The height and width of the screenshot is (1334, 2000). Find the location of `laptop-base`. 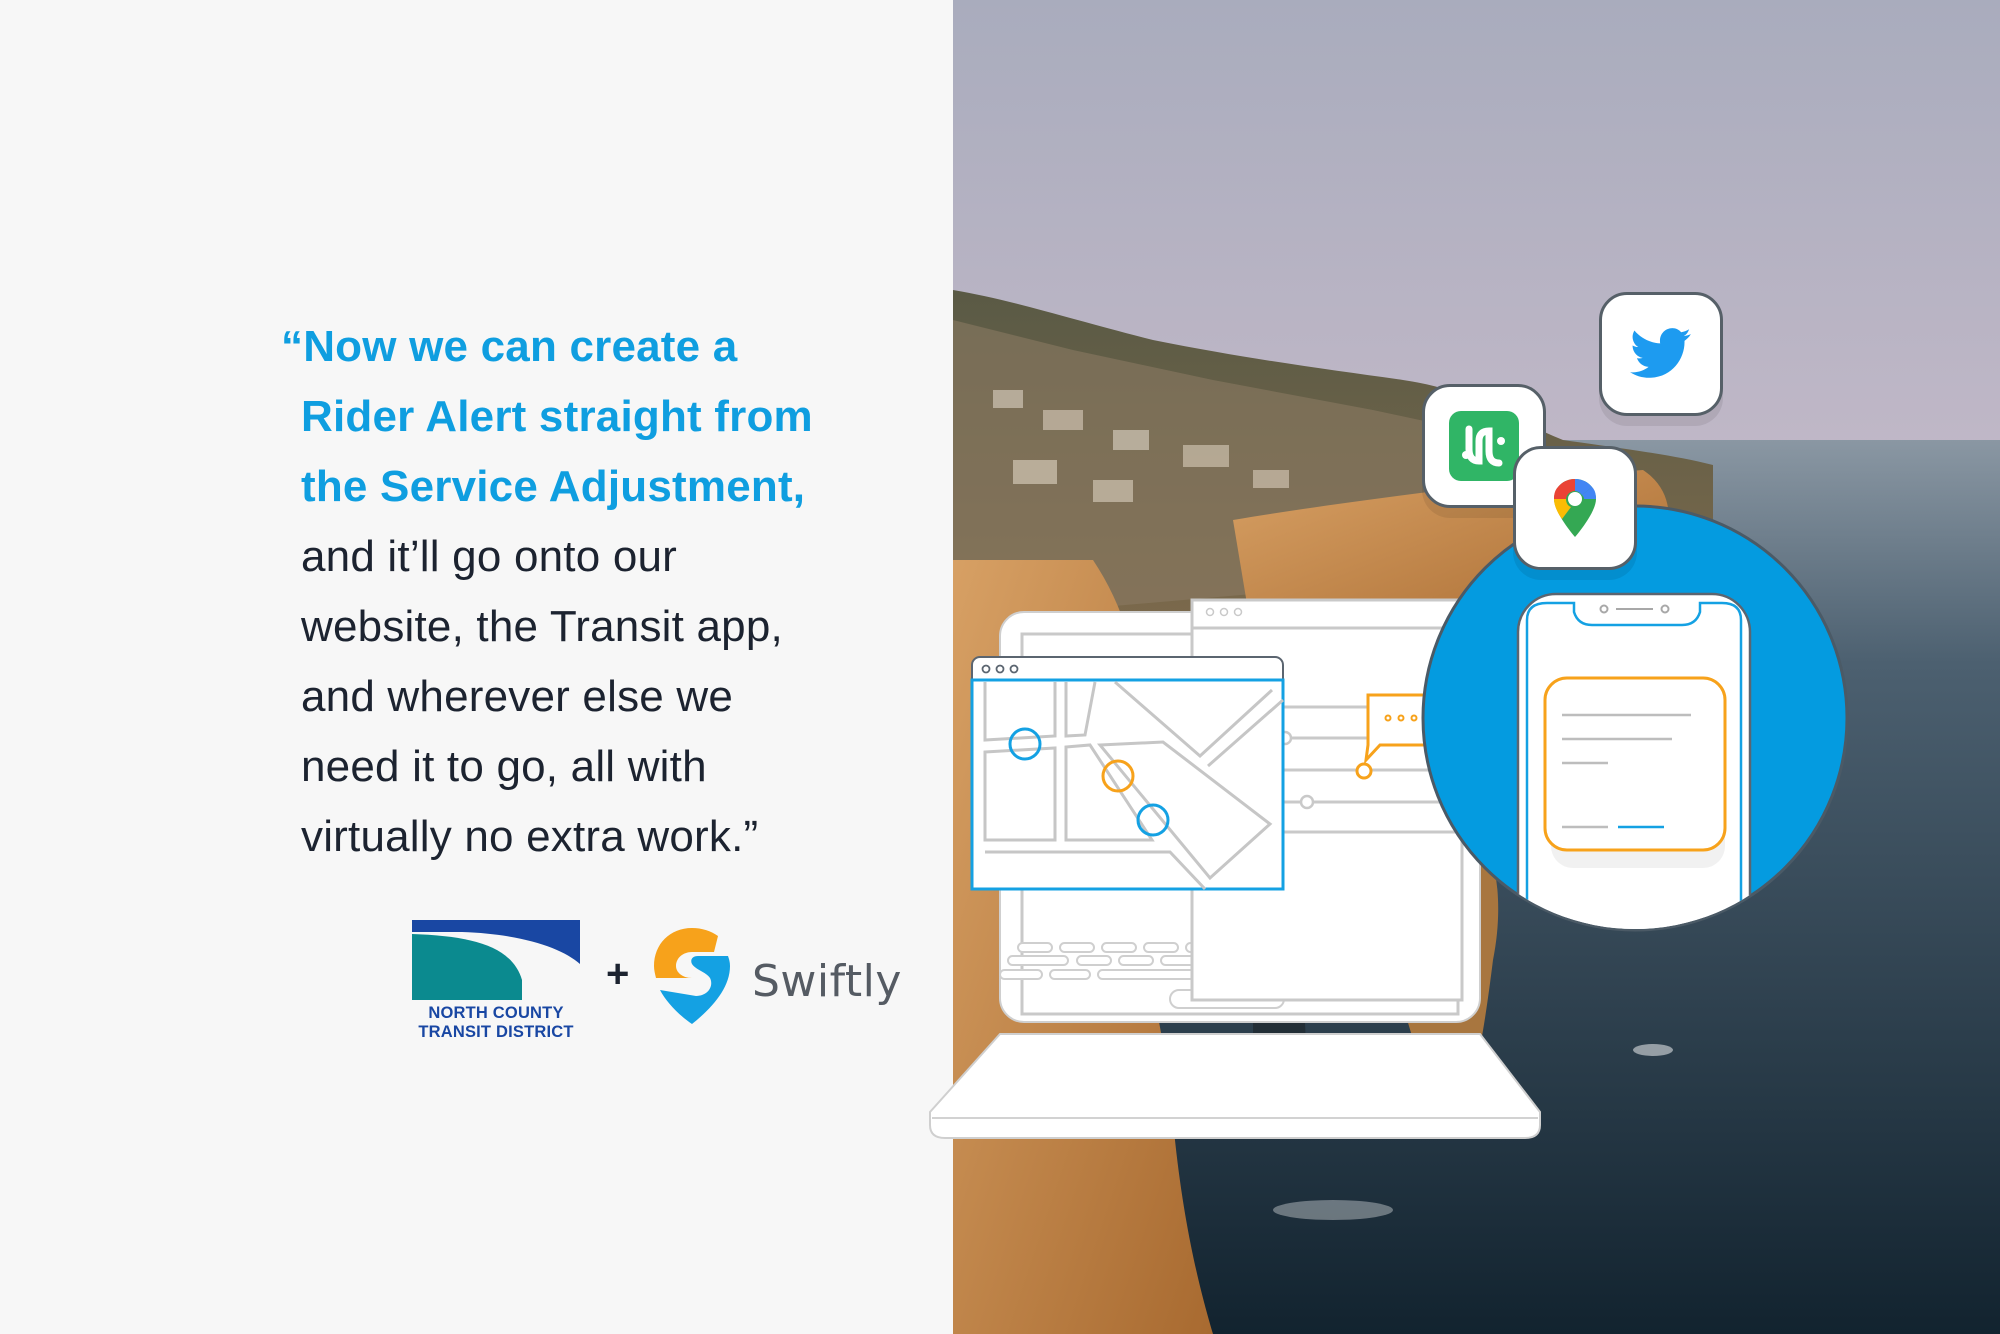

laptop-base is located at coordinates (1235, 1086).